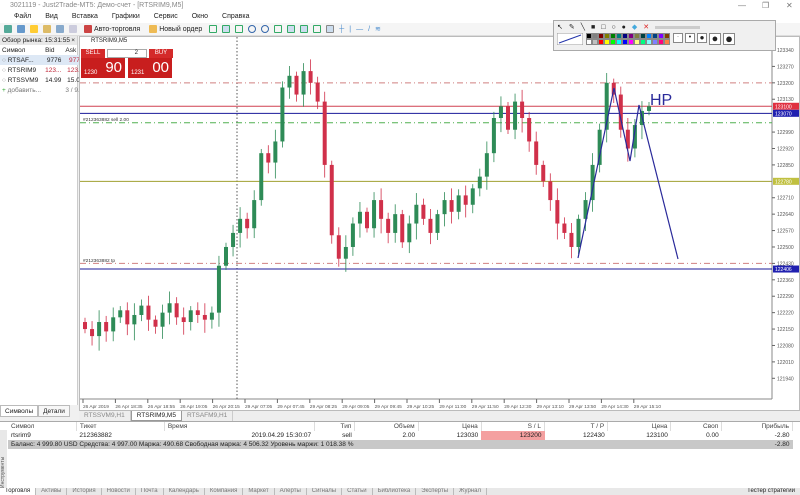 The height and width of the screenshot is (495, 800). Describe the element at coordinates (378, 29) in the screenshot. I see `fibonacci-icon: ≋` at that location.